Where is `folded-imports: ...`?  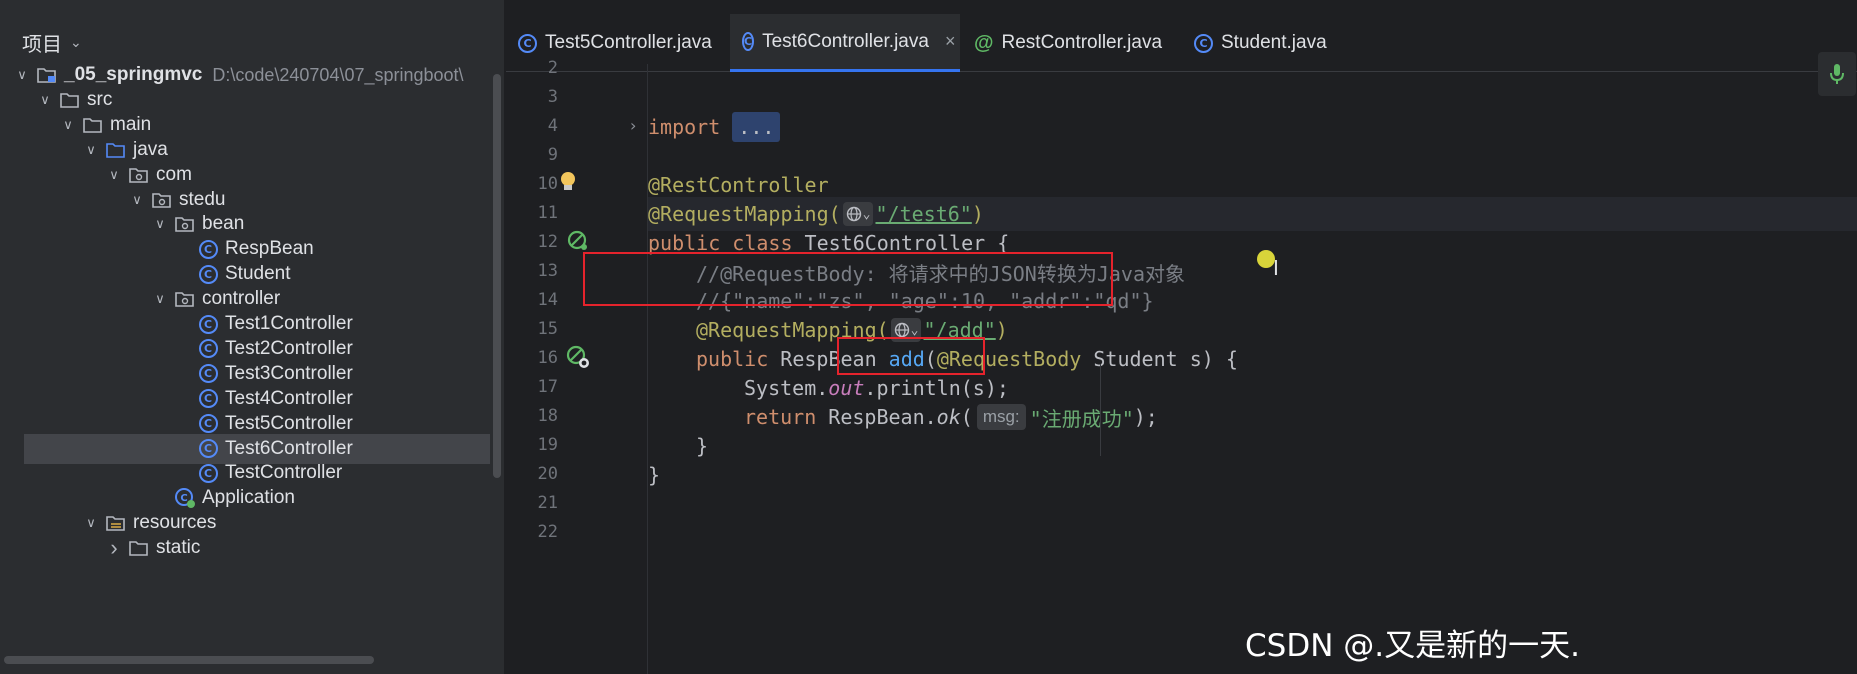 folded-imports: ... is located at coordinates (756, 127).